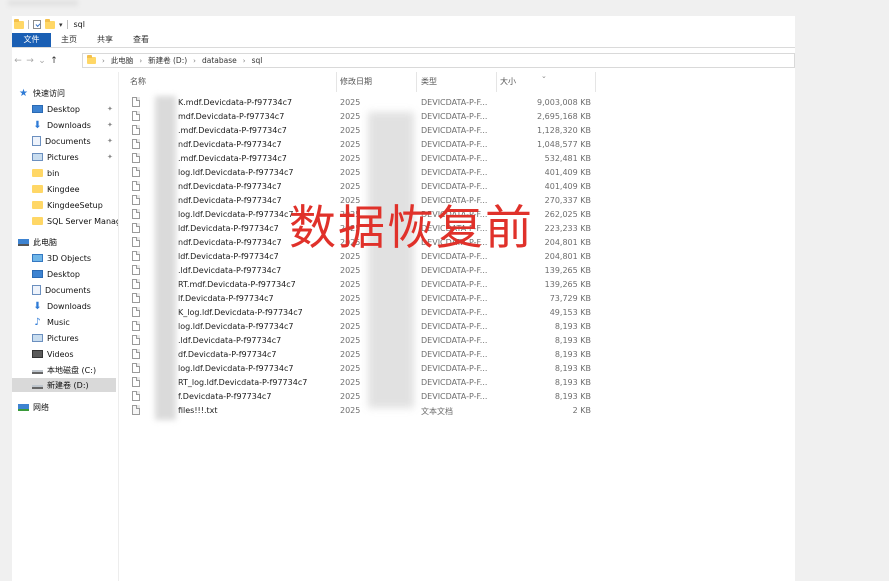 The height and width of the screenshot is (581, 889). What do you see at coordinates (68, 407) in the screenshot?
I see `sidebar-item-network: 网络` at bounding box center [68, 407].